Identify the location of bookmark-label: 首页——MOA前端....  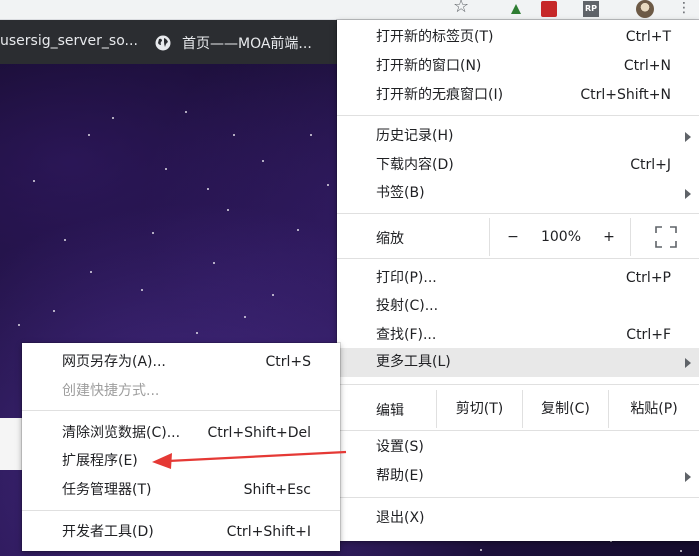
(247, 44).